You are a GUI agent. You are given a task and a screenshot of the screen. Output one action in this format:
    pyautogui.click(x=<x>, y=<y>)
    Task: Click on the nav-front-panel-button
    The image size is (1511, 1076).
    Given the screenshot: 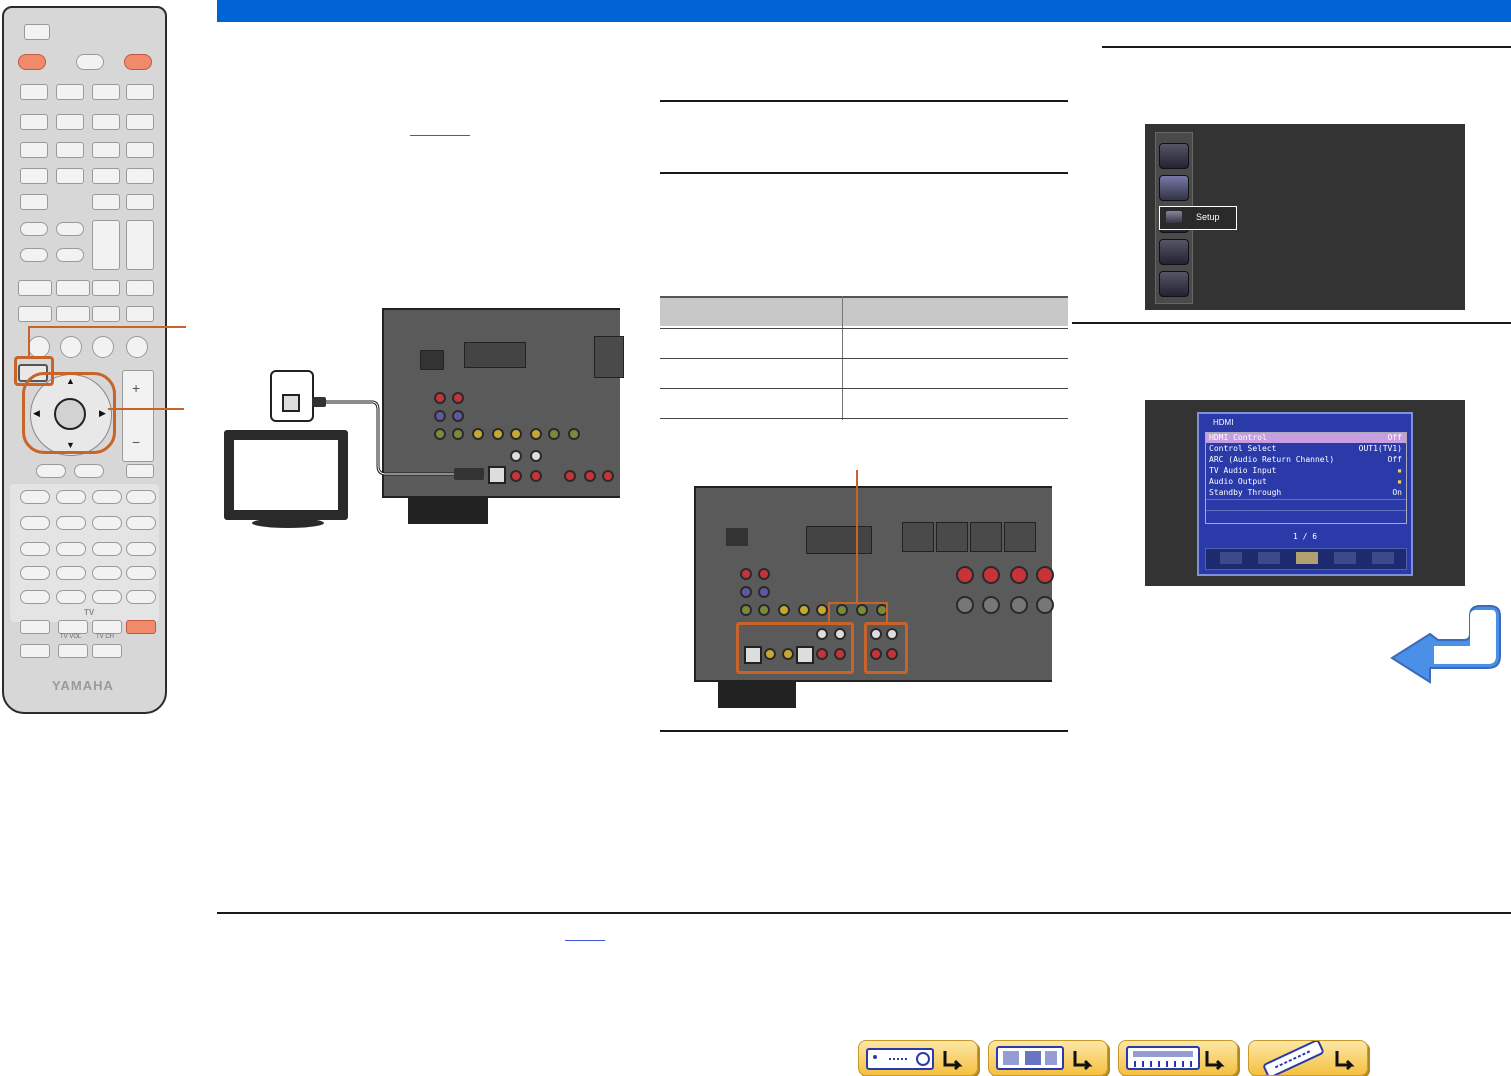 What is the action you would take?
    pyautogui.click(x=918, y=1058)
    